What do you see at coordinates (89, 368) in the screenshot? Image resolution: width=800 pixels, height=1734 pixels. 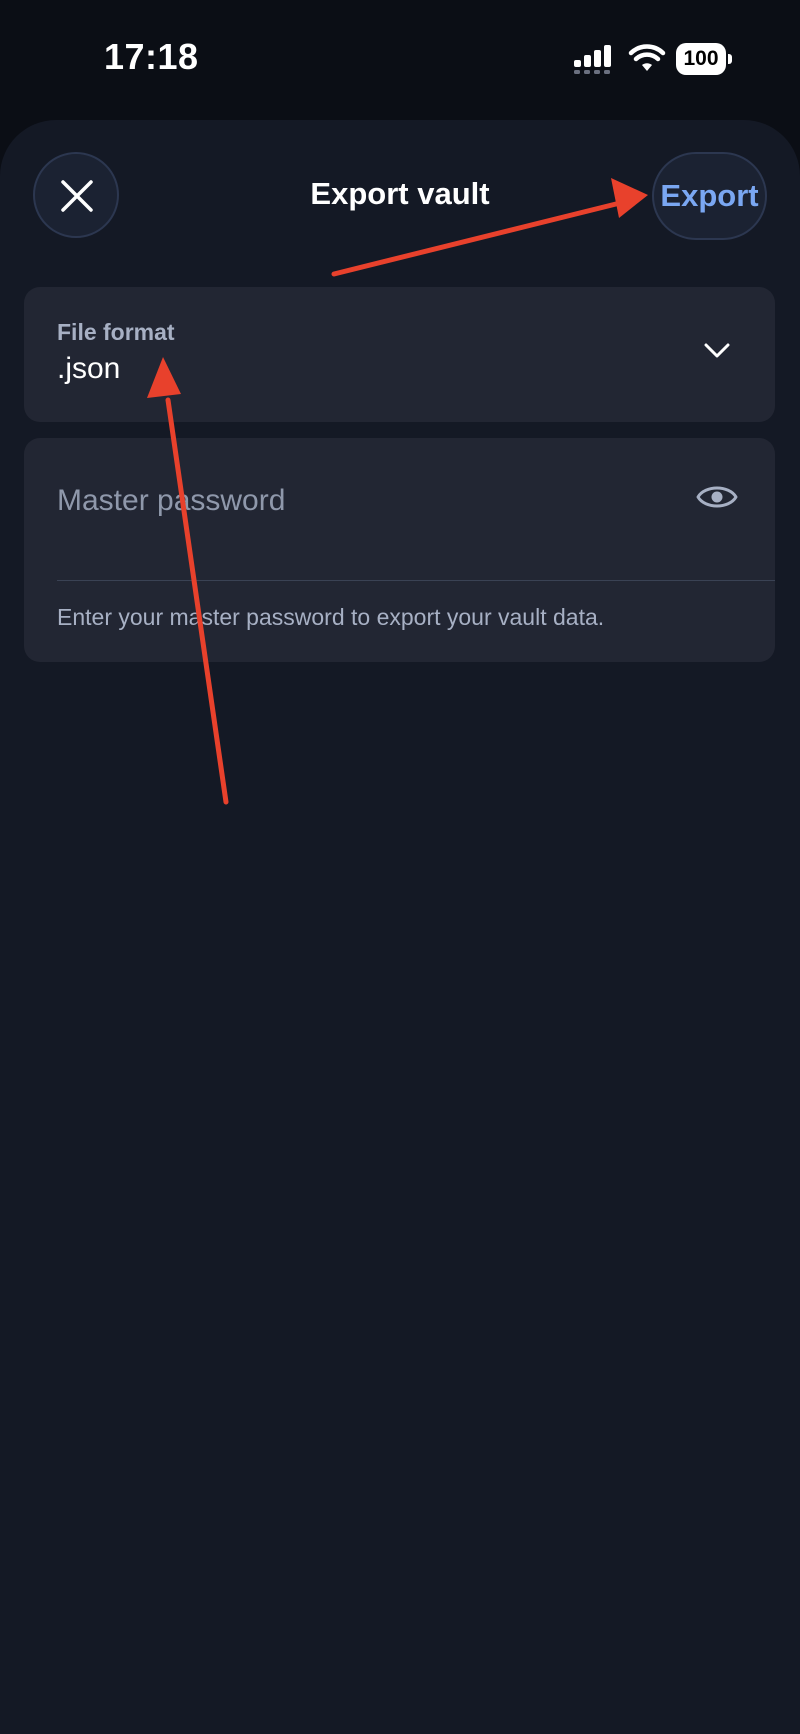 I see `file-format-value: .json` at bounding box center [89, 368].